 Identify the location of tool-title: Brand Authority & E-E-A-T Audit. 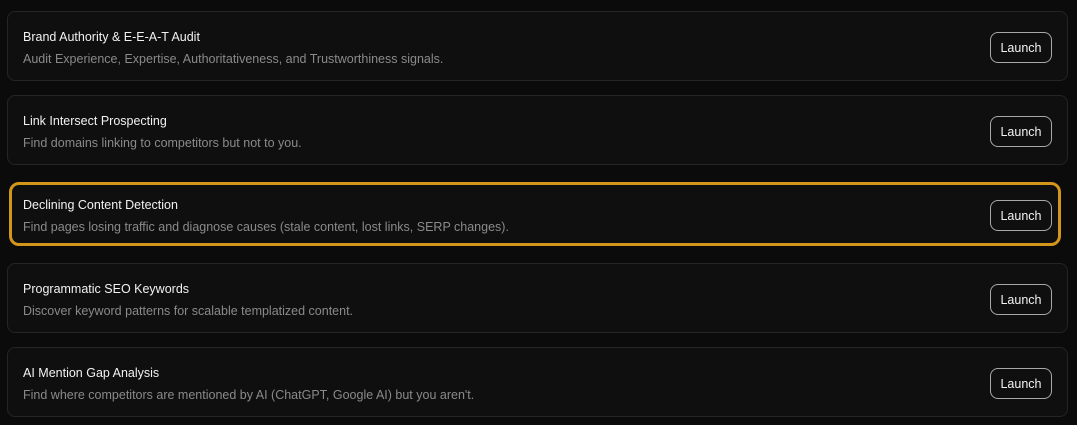
(111, 37).